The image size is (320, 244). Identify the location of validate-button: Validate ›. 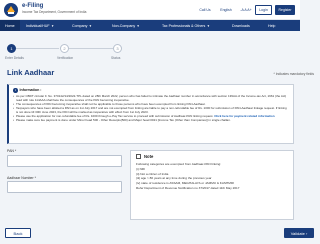
(299, 233).